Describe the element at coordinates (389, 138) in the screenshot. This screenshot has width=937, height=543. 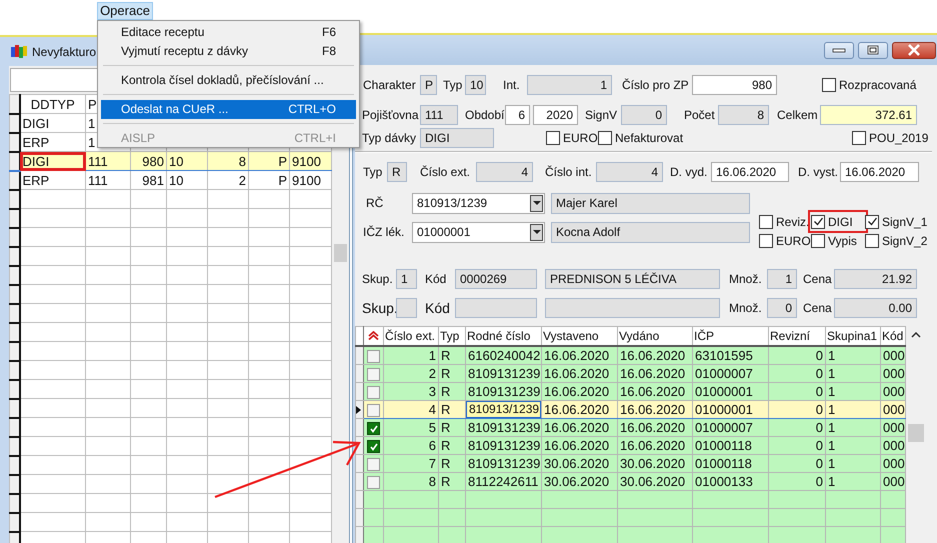
I see `field-label: Typ dávky` at that location.